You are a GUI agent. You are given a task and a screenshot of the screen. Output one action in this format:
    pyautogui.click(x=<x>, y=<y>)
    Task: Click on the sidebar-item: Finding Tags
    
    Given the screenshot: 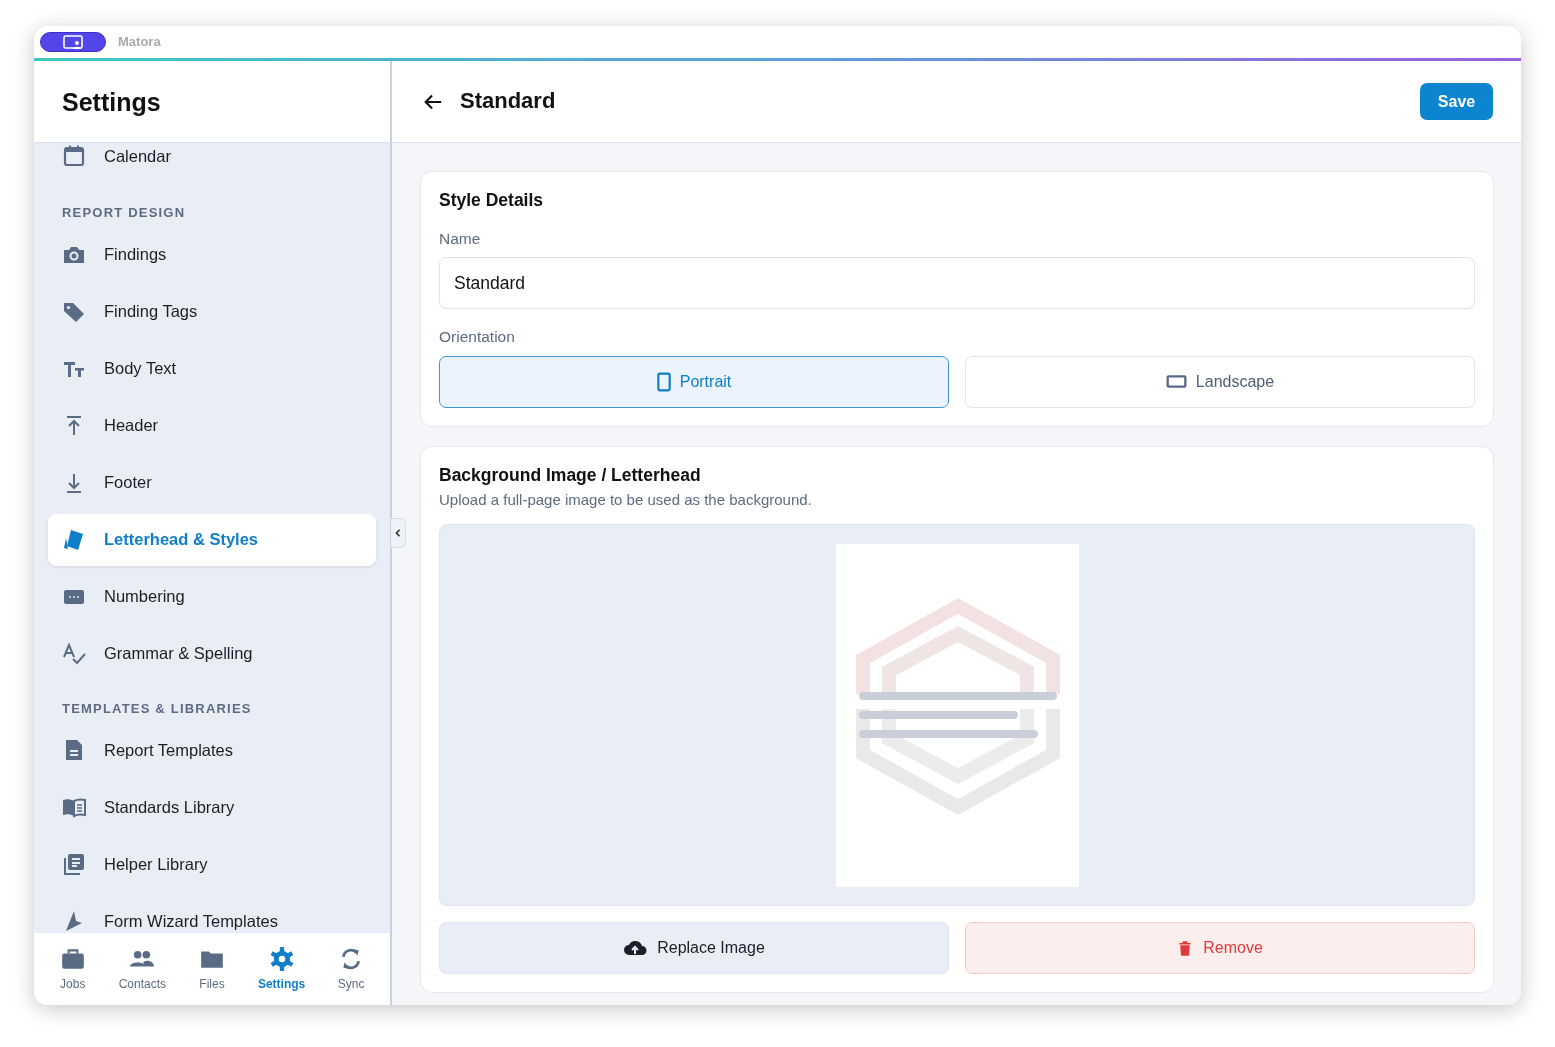 What is the action you would take?
    pyautogui.click(x=212, y=311)
    